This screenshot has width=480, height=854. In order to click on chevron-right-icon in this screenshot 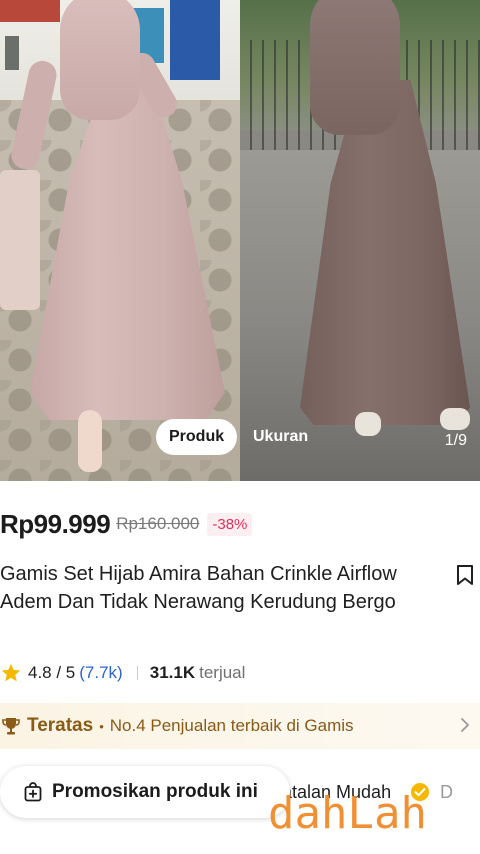, I will do `click(465, 725)`.